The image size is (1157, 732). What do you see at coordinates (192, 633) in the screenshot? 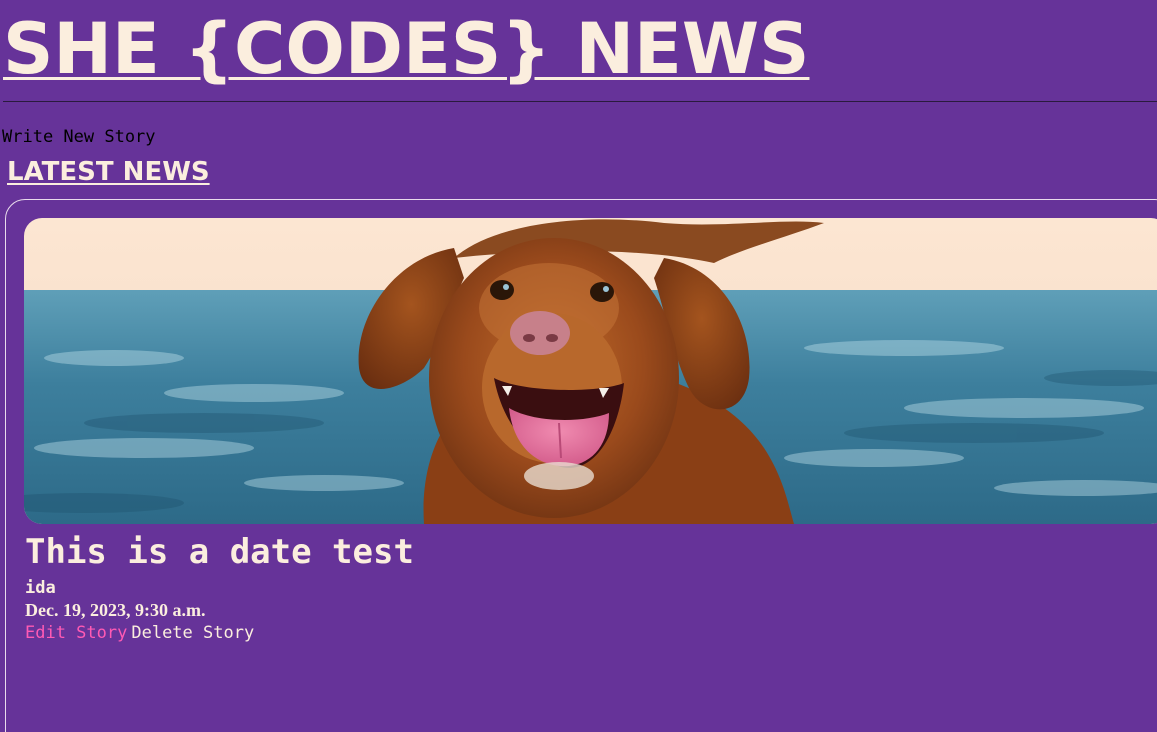
I see `delete-story-link: Delete Story` at bounding box center [192, 633].